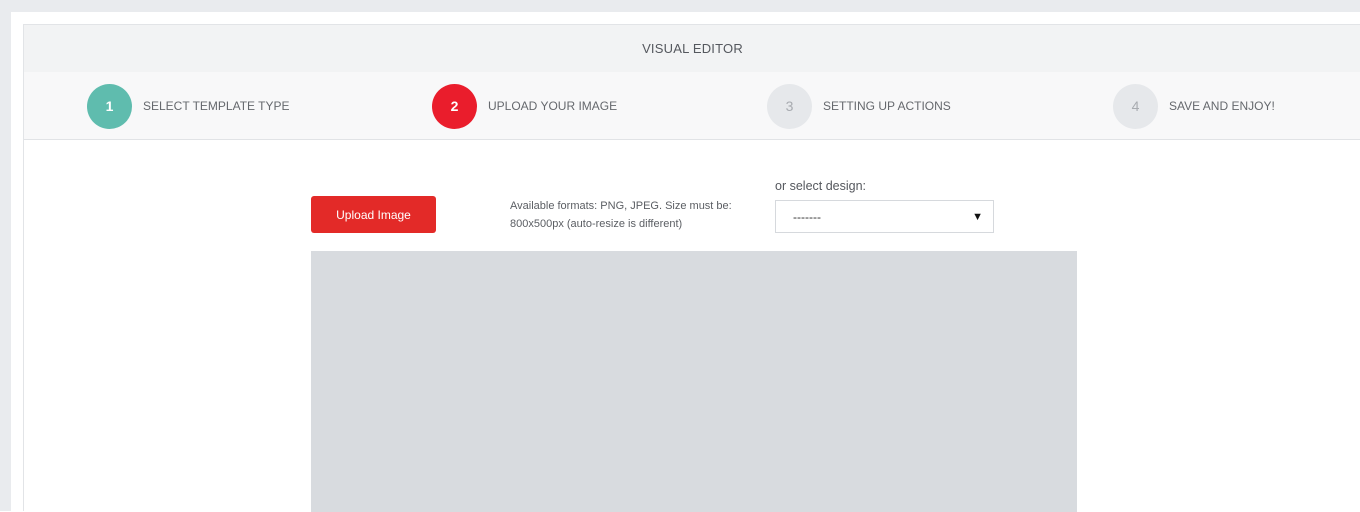  I want to click on step-number-badge: 3, so click(789, 106).